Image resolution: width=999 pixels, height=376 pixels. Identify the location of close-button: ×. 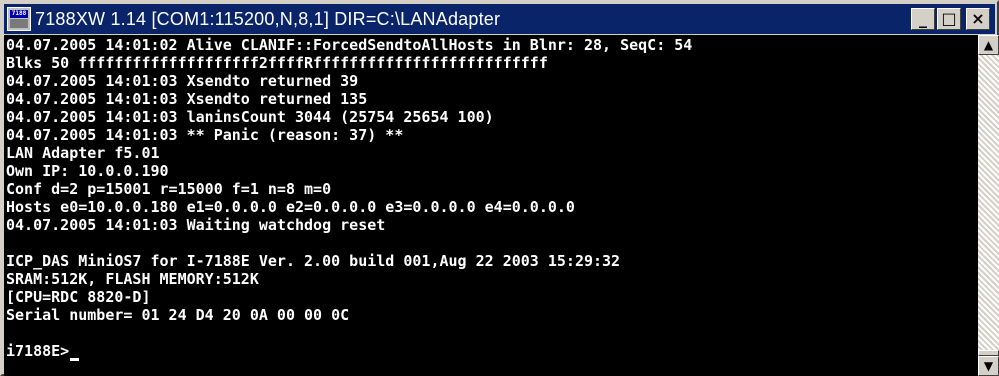
(978, 19).